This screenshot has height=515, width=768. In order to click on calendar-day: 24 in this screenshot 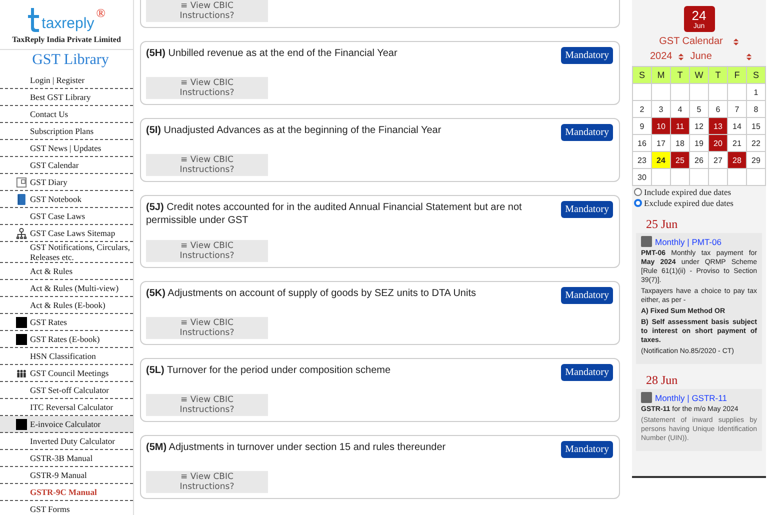, I will do `click(661, 160)`.